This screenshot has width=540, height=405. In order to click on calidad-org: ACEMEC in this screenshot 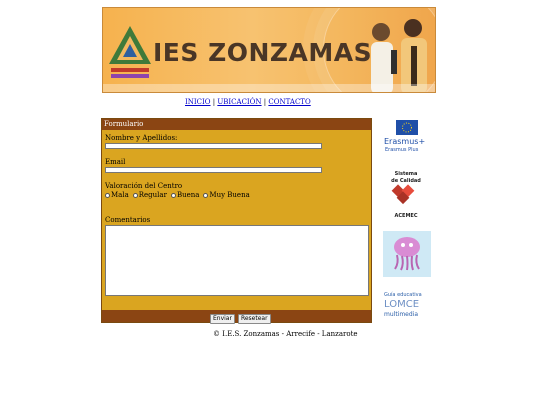, I will do `click(405, 216)`.